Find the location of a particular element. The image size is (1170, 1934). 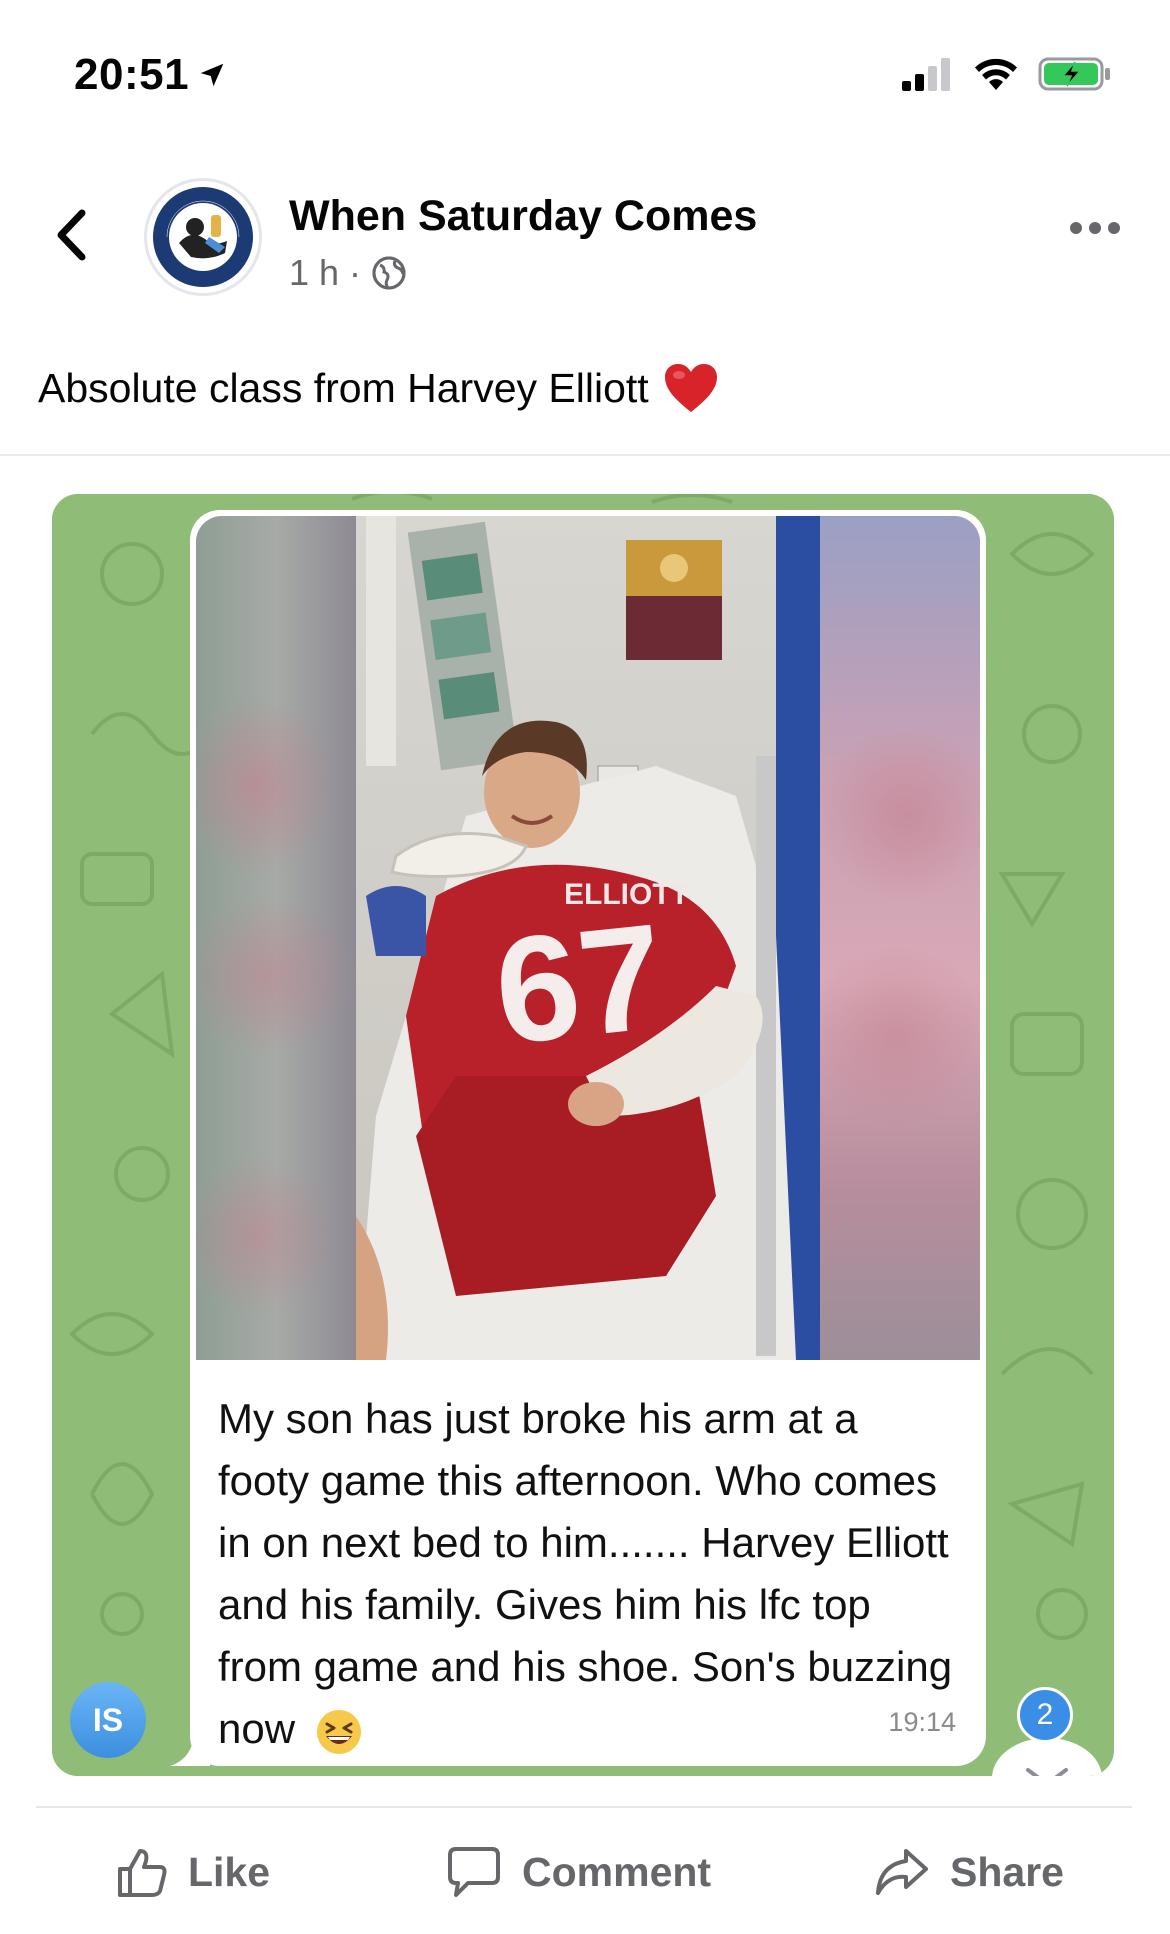

status-time: 20:51 is located at coordinates (150, 75).